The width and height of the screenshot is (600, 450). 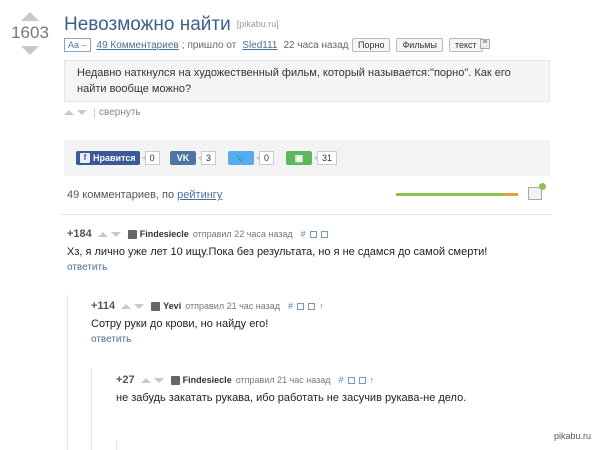 I want to click on vk-icon: VK, so click(x=183, y=158).